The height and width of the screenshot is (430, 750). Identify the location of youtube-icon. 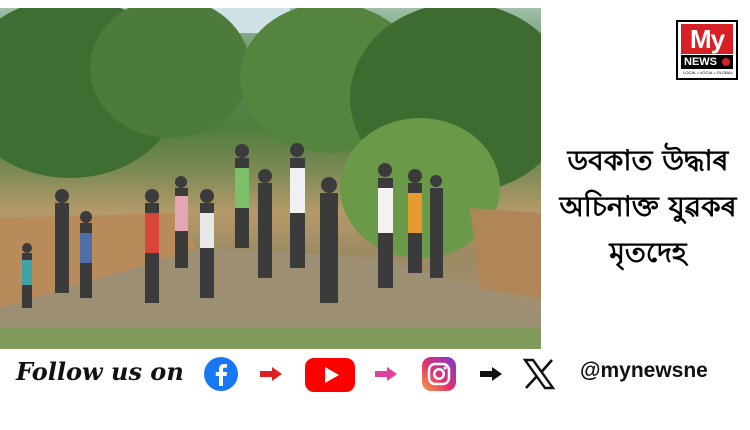
(330, 375).